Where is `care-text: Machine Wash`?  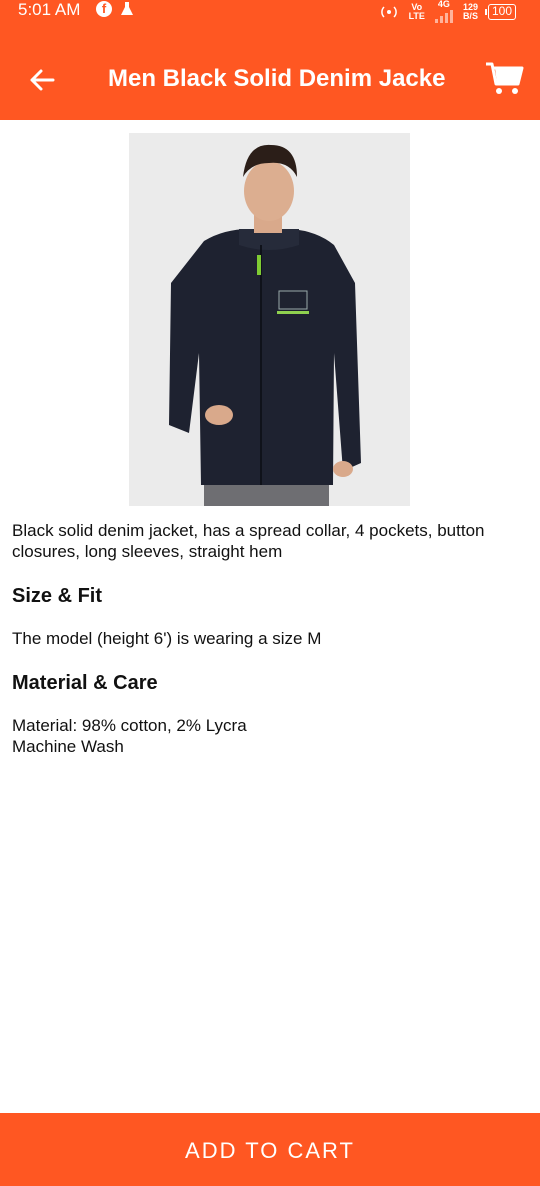
care-text: Machine Wash is located at coordinates (68, 746).